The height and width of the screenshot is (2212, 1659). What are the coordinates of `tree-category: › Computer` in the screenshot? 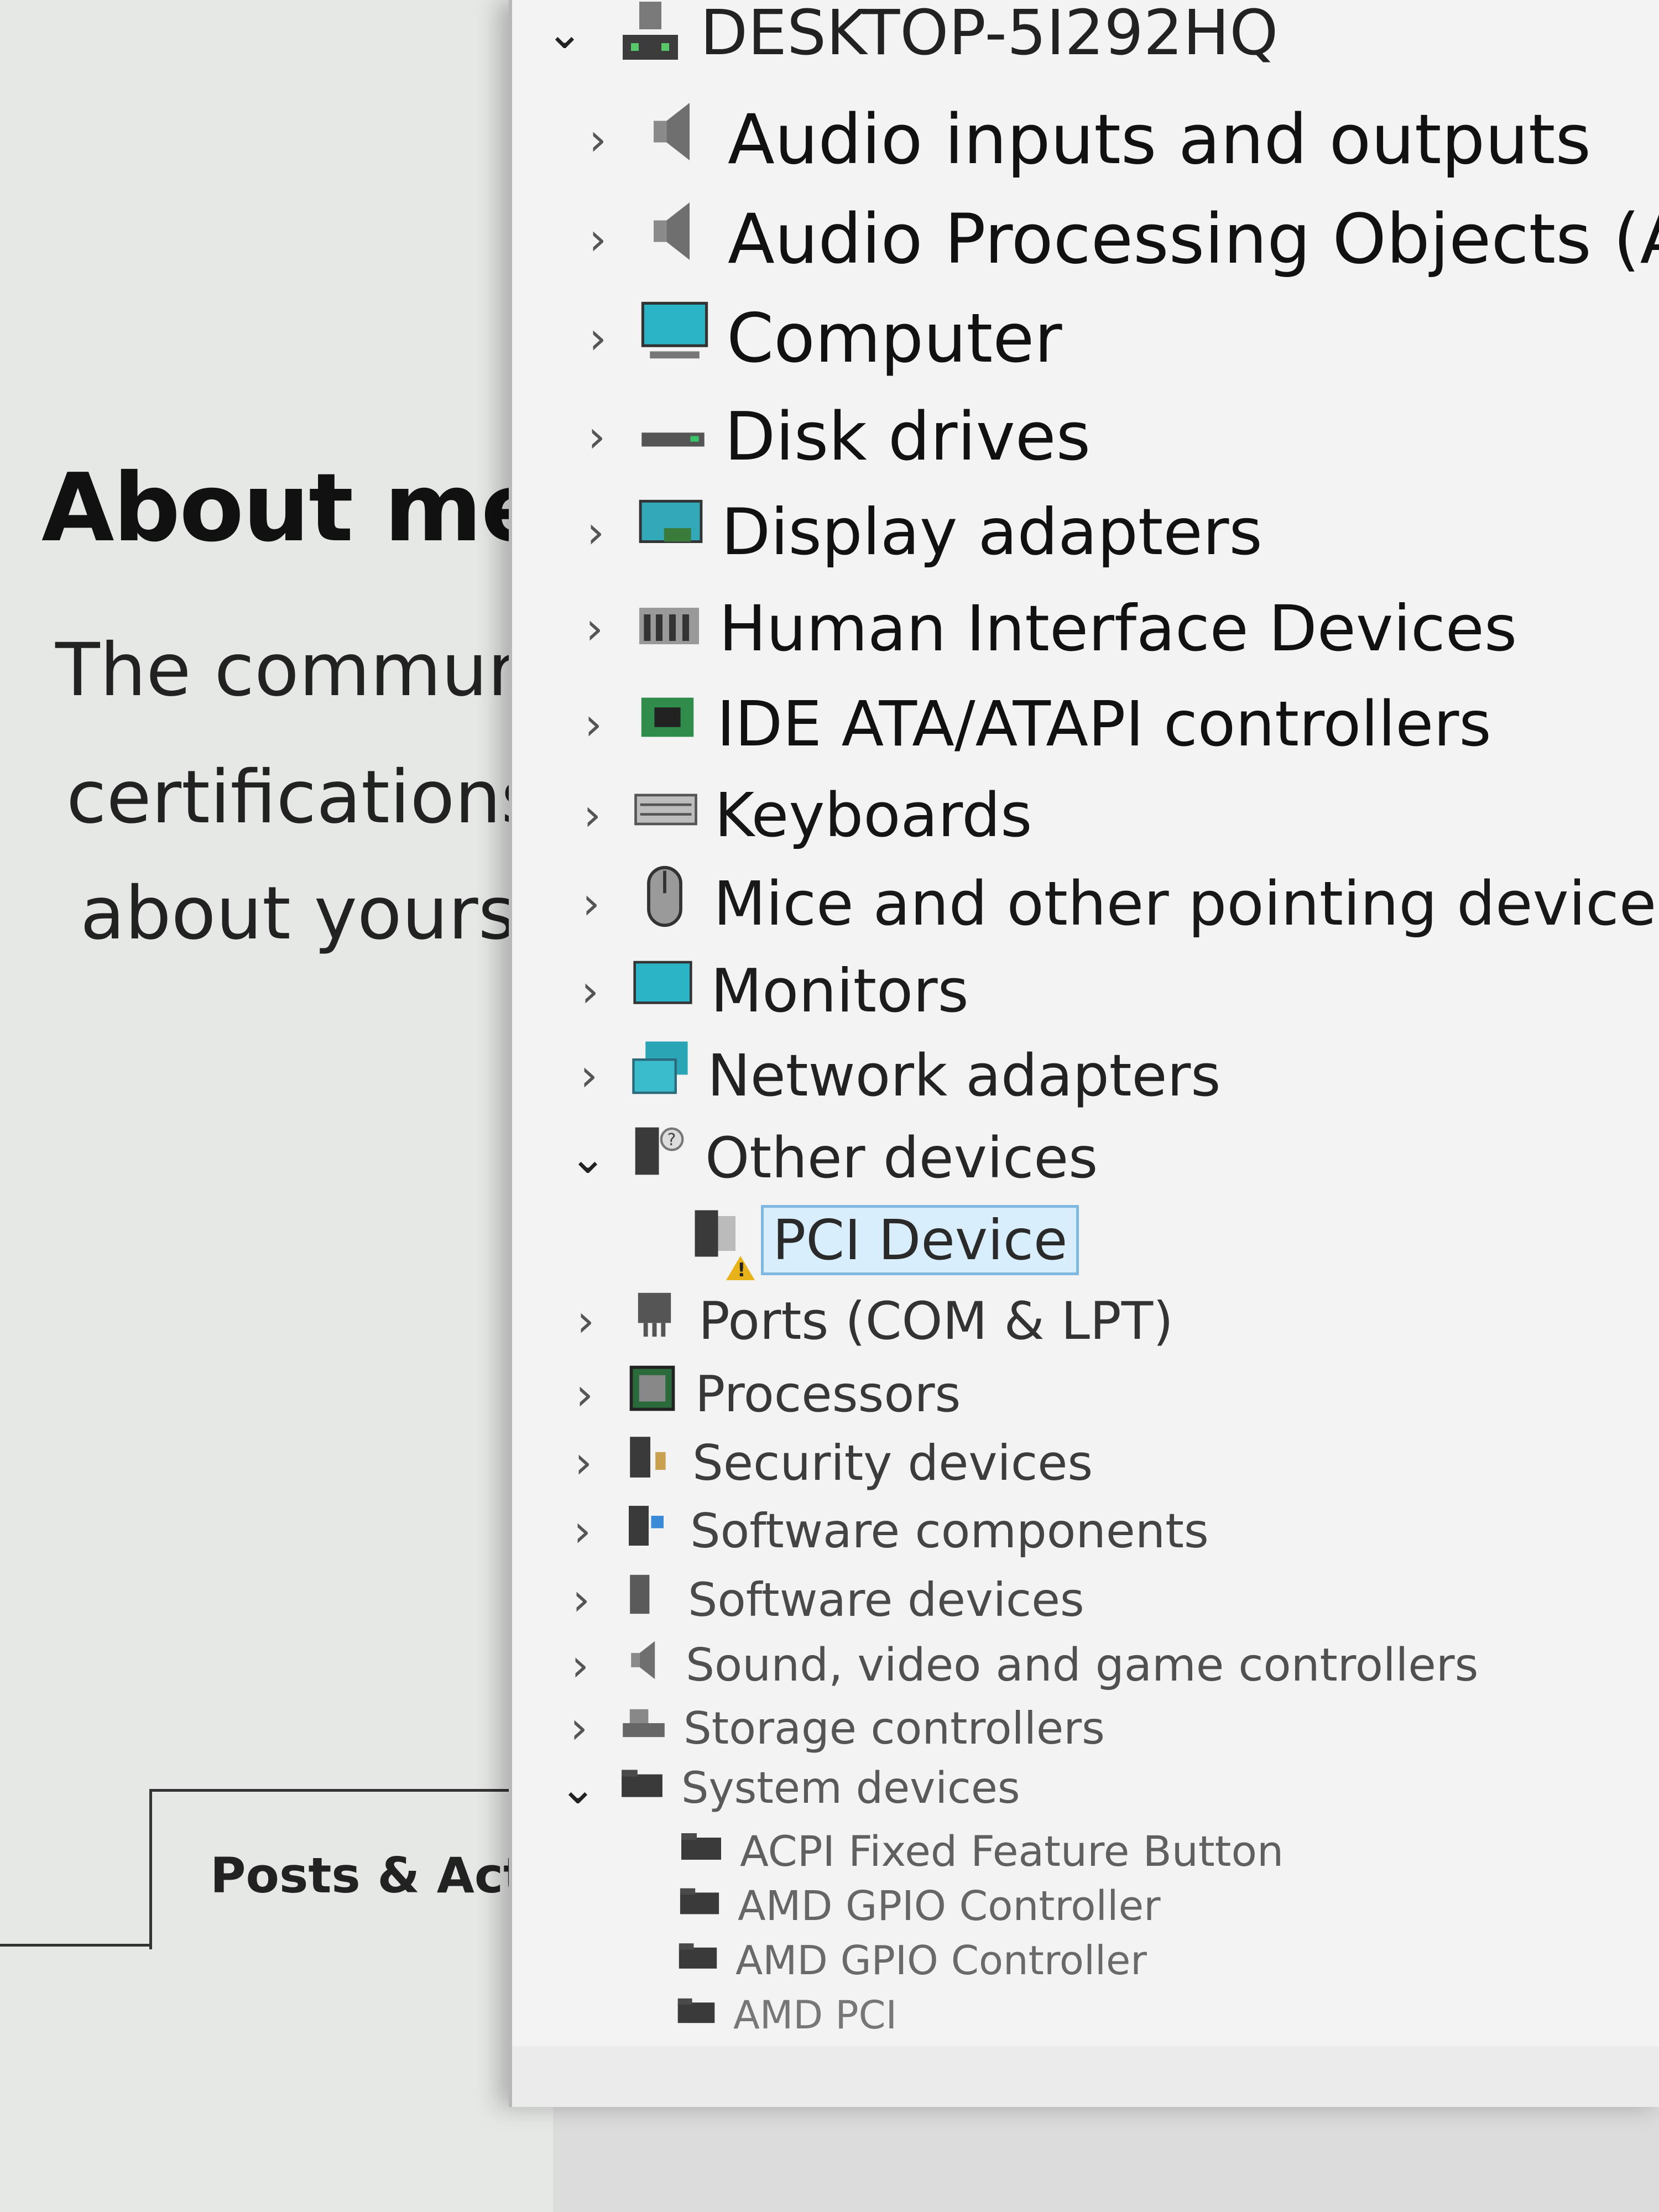 It's located at (820, 338).